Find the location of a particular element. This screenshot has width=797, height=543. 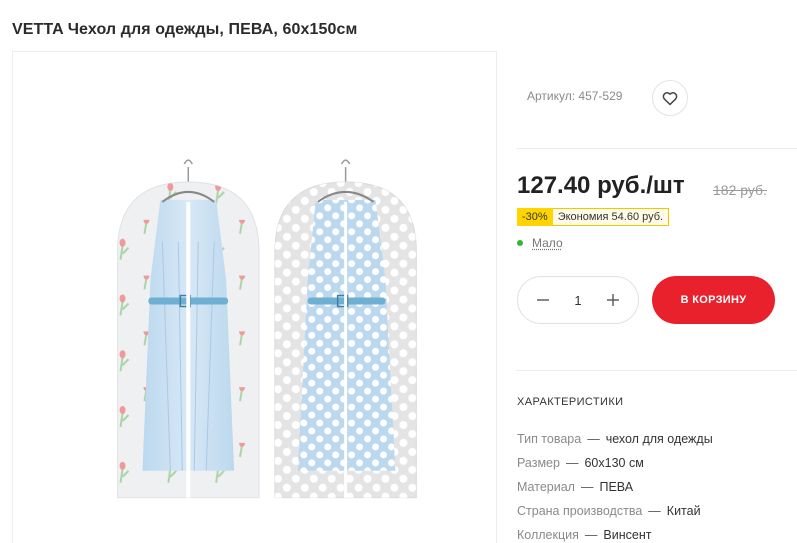

plus-icon is located at coordinates (613, 300).